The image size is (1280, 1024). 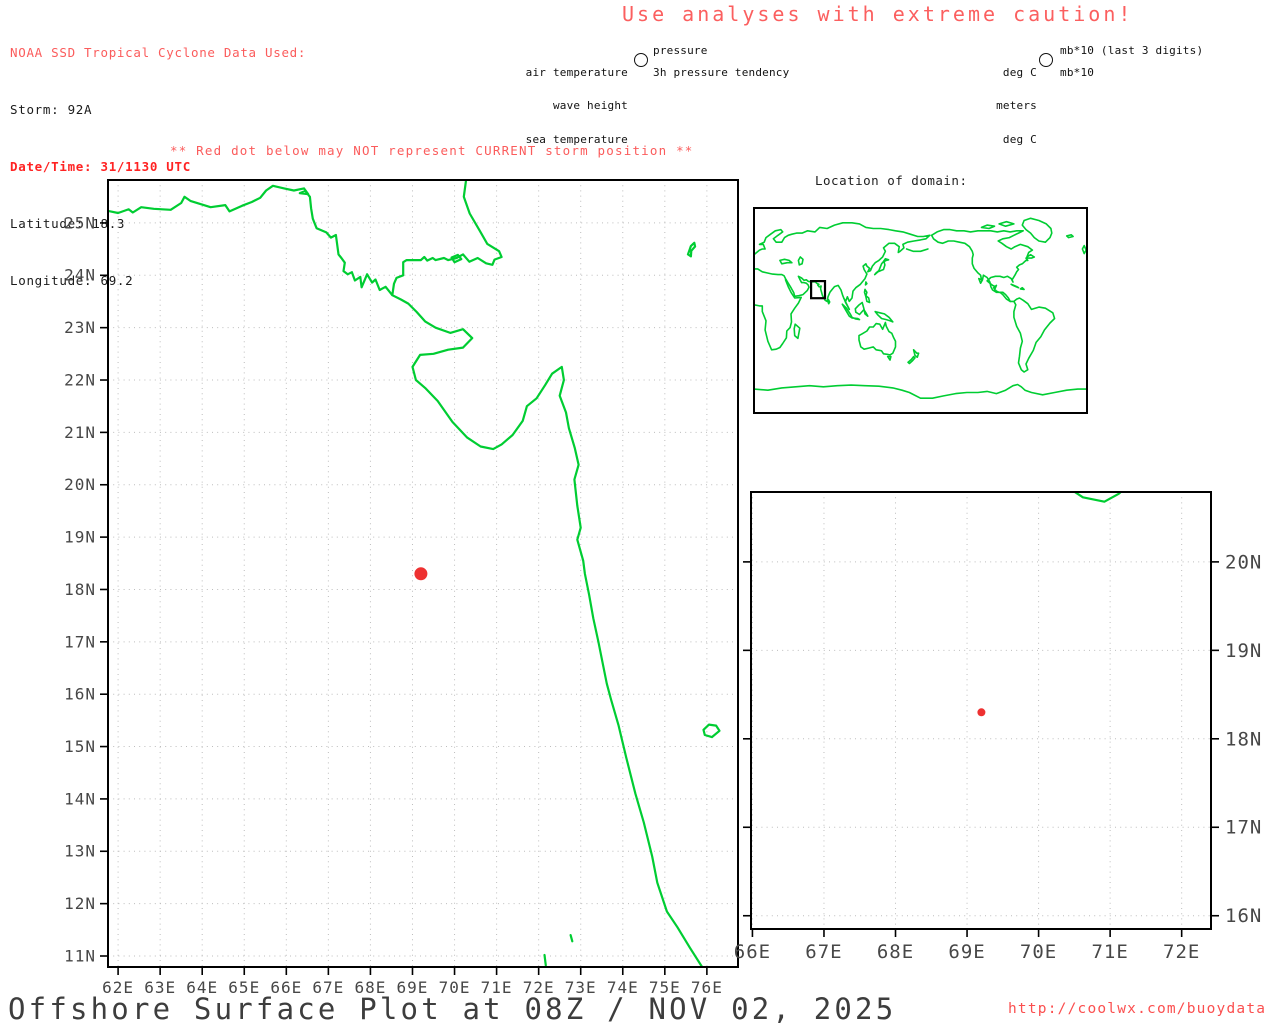 What do you see at coordinates (80, 432) in the screenshot?
I see `svg-text: 21N` at bounding box center [80, 432].